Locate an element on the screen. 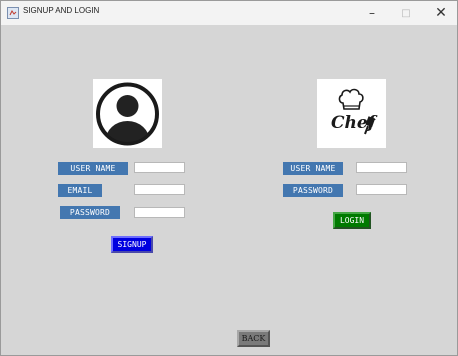 The image size is (458, 356). signup-email-input is located at coordinates (159, 189).